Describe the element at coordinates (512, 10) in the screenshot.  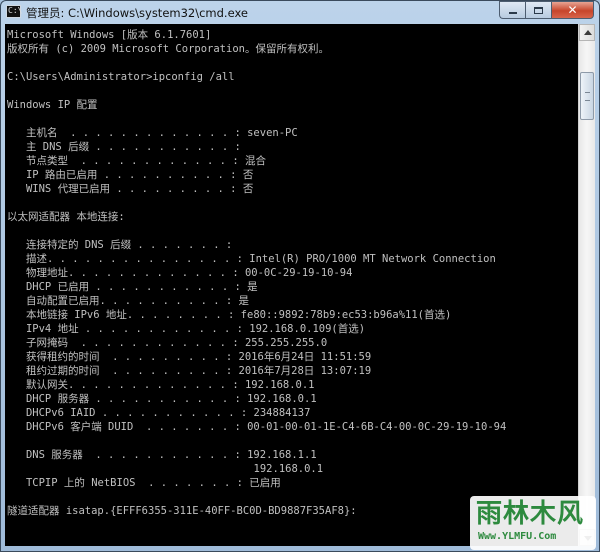
I see `minimize-button` at that location.